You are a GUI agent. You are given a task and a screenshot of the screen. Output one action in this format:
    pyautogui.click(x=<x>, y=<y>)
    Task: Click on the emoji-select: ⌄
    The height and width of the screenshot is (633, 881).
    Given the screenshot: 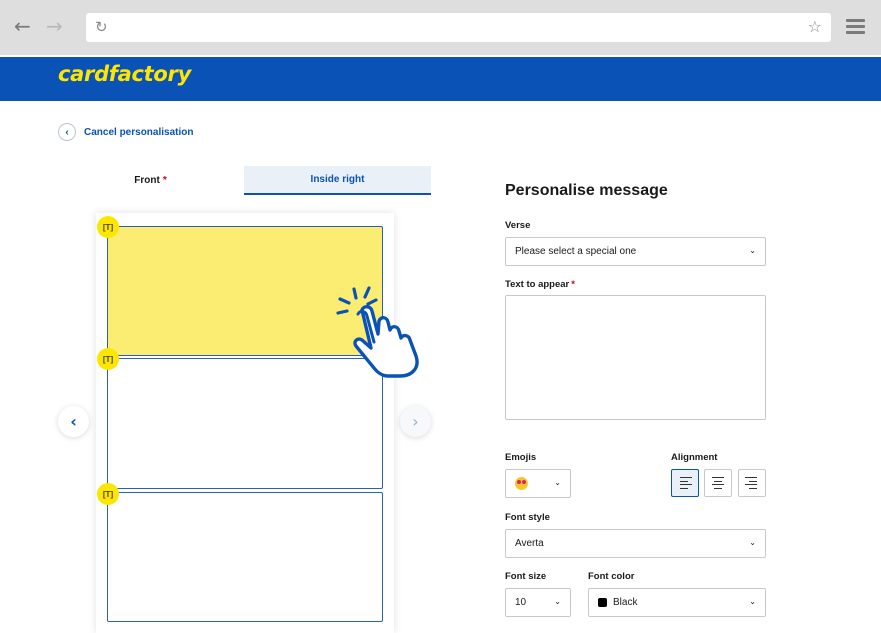 What is the action you would take?
    pyautogui.click(x=538, y=483)
    